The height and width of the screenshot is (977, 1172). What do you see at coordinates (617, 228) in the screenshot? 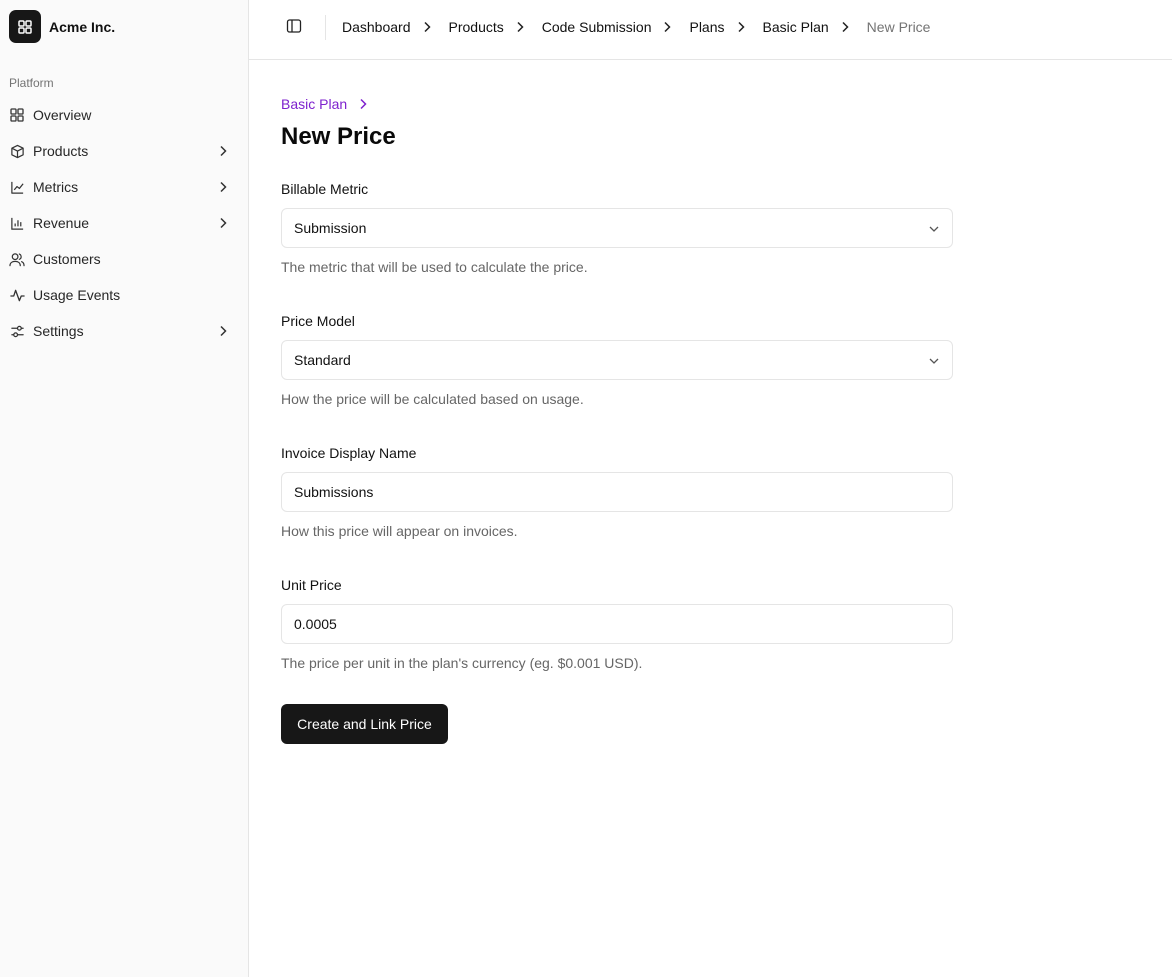
I see `billable-metric-select: Submission` at bounding box center [617, 228].